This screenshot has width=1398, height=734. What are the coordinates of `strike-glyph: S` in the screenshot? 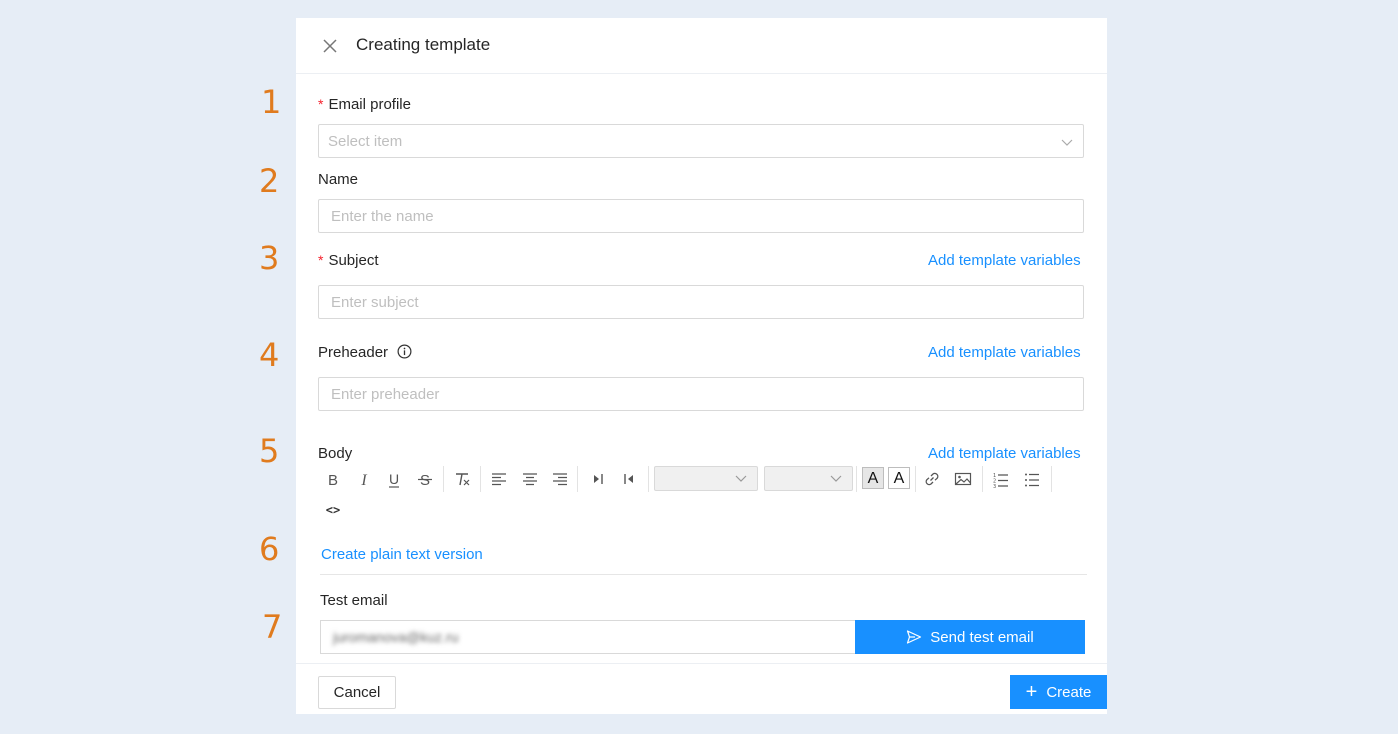 It's located at (425, 480).